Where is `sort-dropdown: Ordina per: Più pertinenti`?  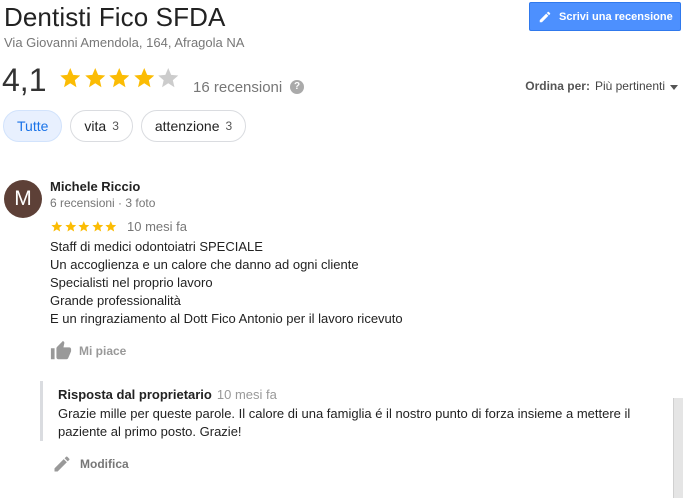
sort-dropdown: Ordina per: Più pertinenti is located at coordinates (601, 86).